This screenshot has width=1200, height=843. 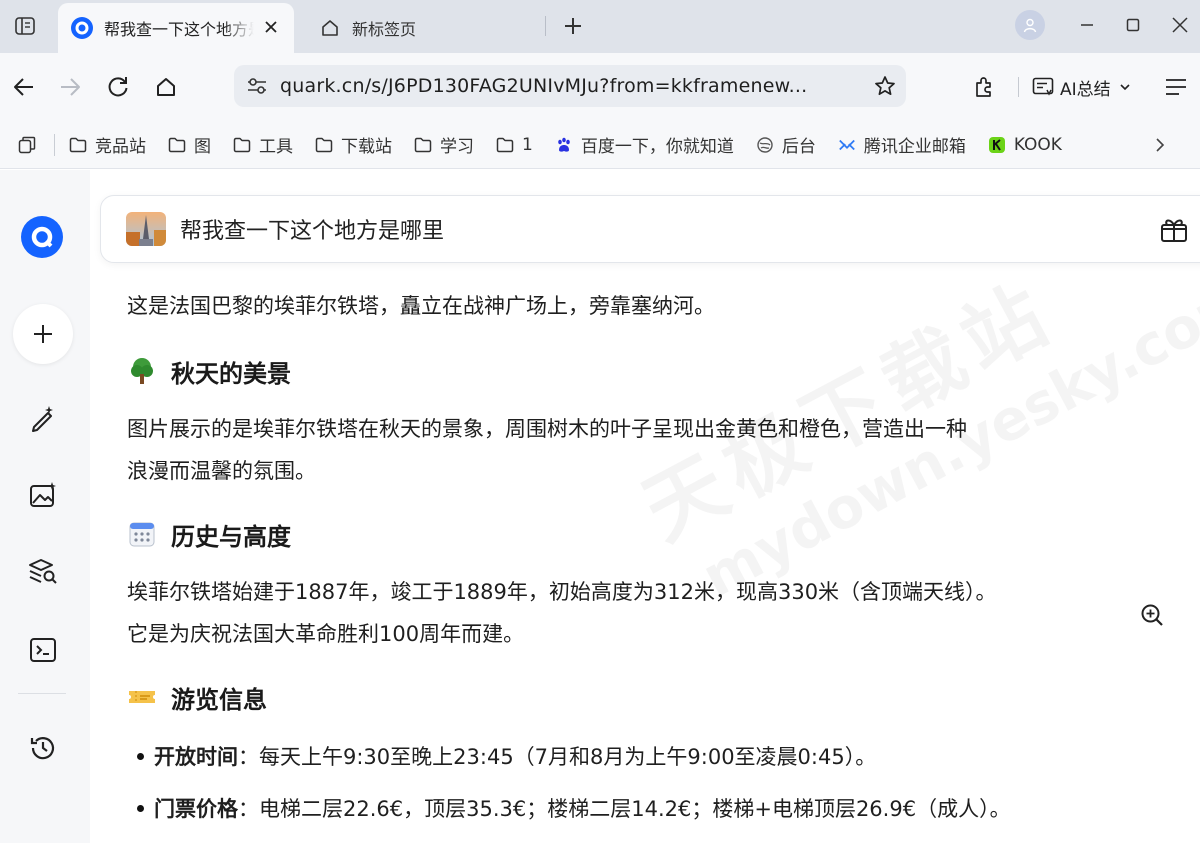 What do you see at coordinates (276, 147) in the screenshot?
I see `bookmark-label: 工具` at bounding box center [276, 147].